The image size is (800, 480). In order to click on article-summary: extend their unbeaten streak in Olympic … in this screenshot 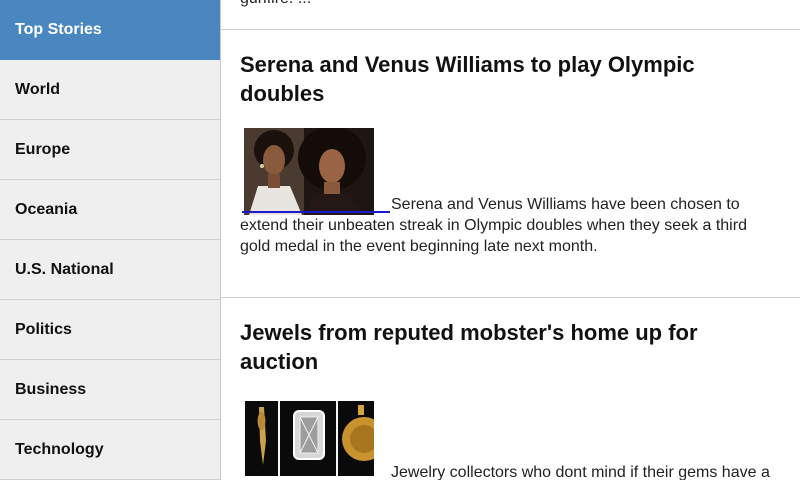, I will do `click(520, 236)`.